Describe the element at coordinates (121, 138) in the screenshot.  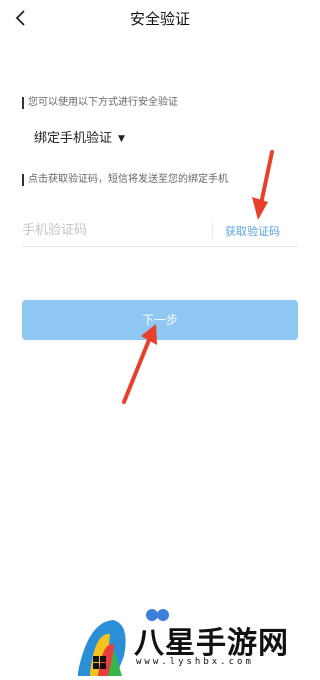
I see `dropdown-caret-icon: ▼` at that location.